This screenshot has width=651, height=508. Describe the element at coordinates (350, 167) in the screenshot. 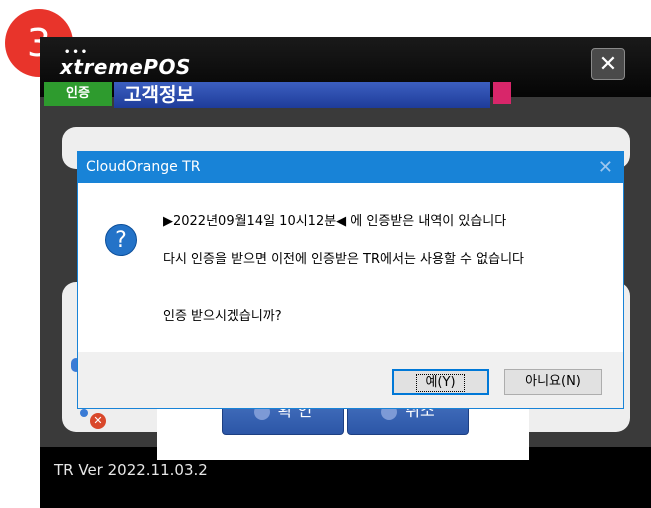

I see `dialog-title-bar: CloudOrange TR ✕` at that location.